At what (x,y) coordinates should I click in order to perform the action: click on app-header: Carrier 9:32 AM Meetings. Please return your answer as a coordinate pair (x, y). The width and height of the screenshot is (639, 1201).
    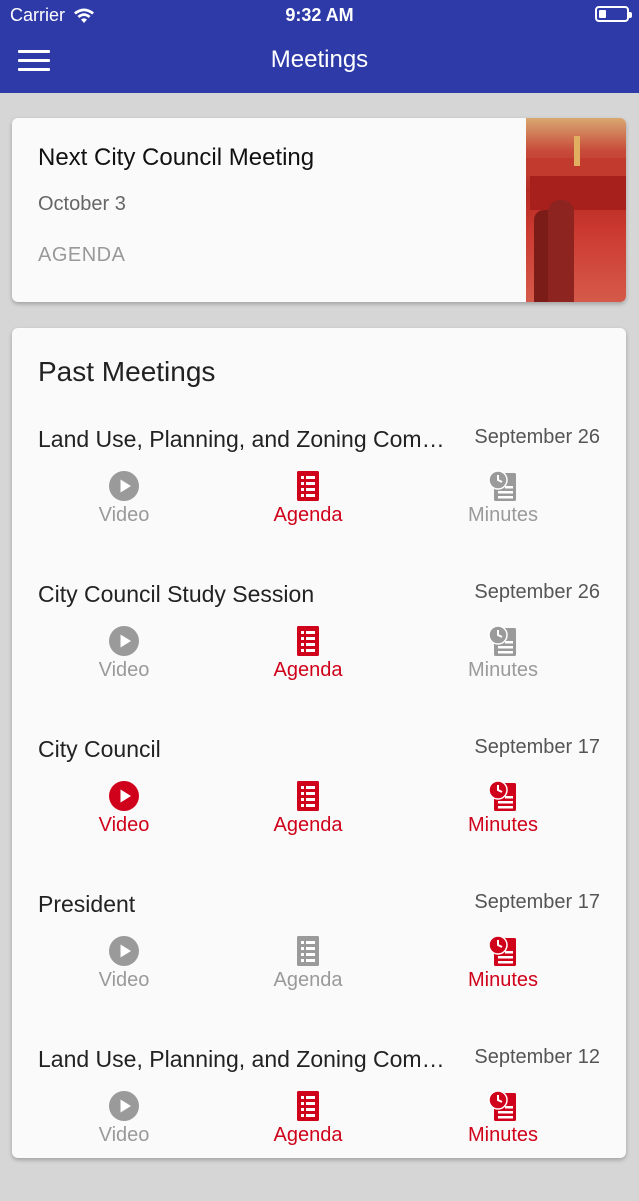
    Looking at the image, I should click on (319, 46).